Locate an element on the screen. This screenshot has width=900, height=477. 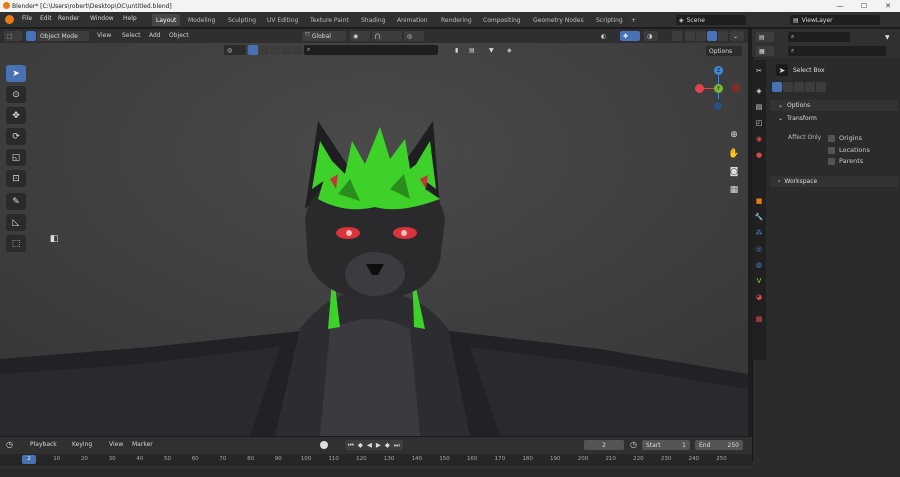
viewport-search-input: ⌕ is located at coordinates (371, 50).